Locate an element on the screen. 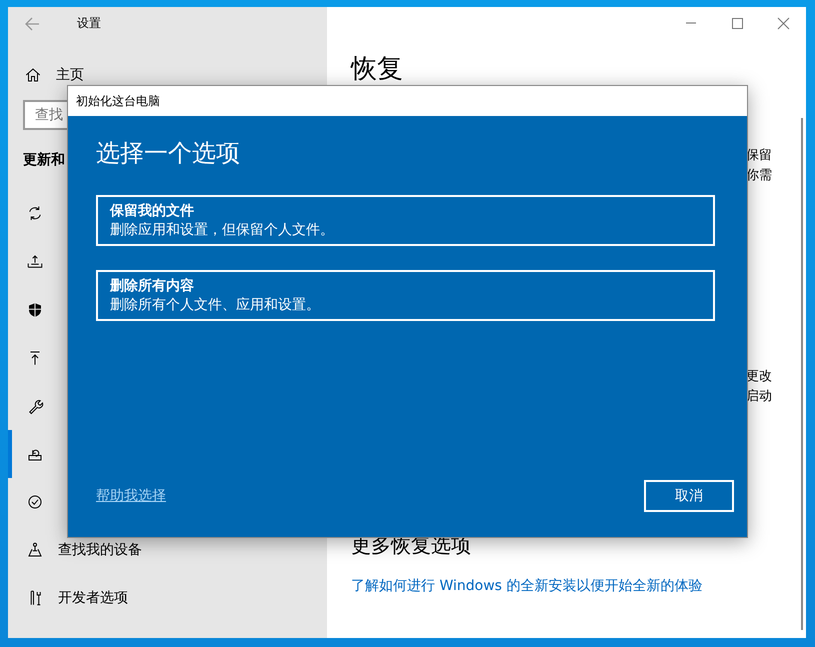  dialog-title: 初始化这台电脑 is located at coordinates (118, 101).